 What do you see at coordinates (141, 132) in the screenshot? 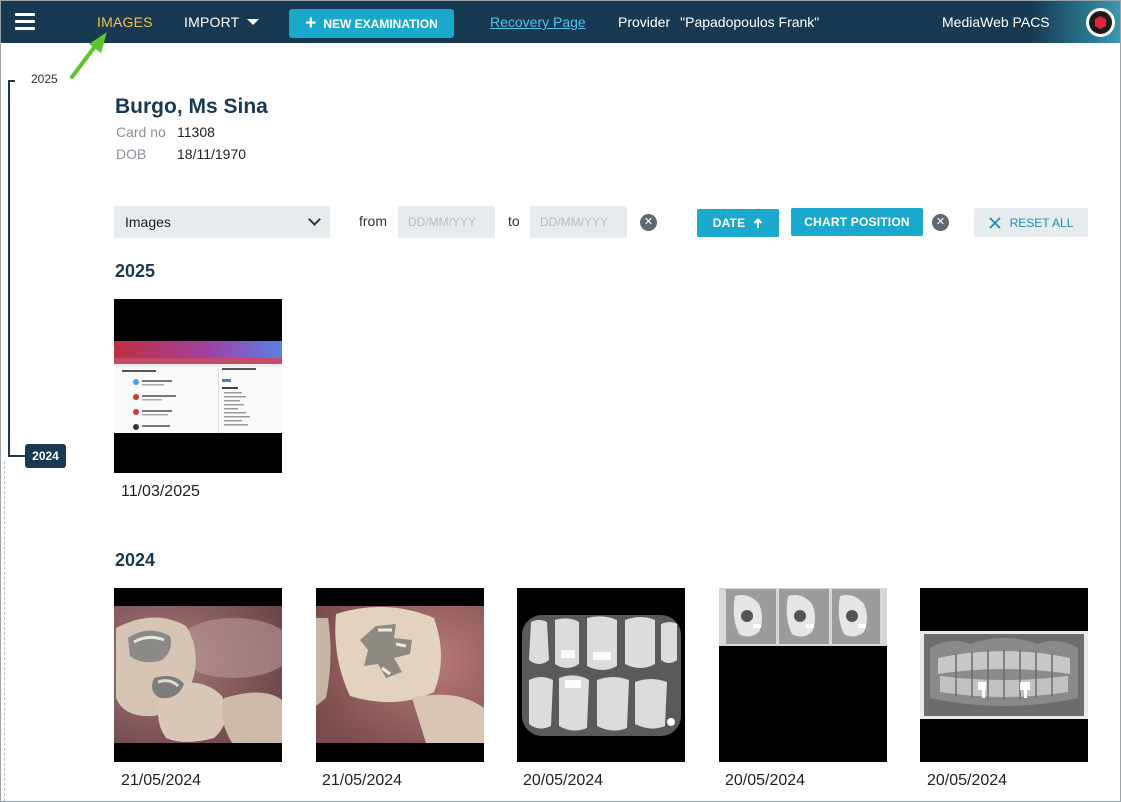
I see `card-no-label: Card no` at bounding box center [141, 132].